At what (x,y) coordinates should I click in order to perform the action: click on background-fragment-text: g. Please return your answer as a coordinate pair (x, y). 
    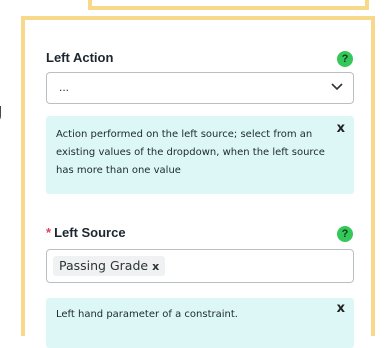
    Looking at the image, I should click on (1, 111).